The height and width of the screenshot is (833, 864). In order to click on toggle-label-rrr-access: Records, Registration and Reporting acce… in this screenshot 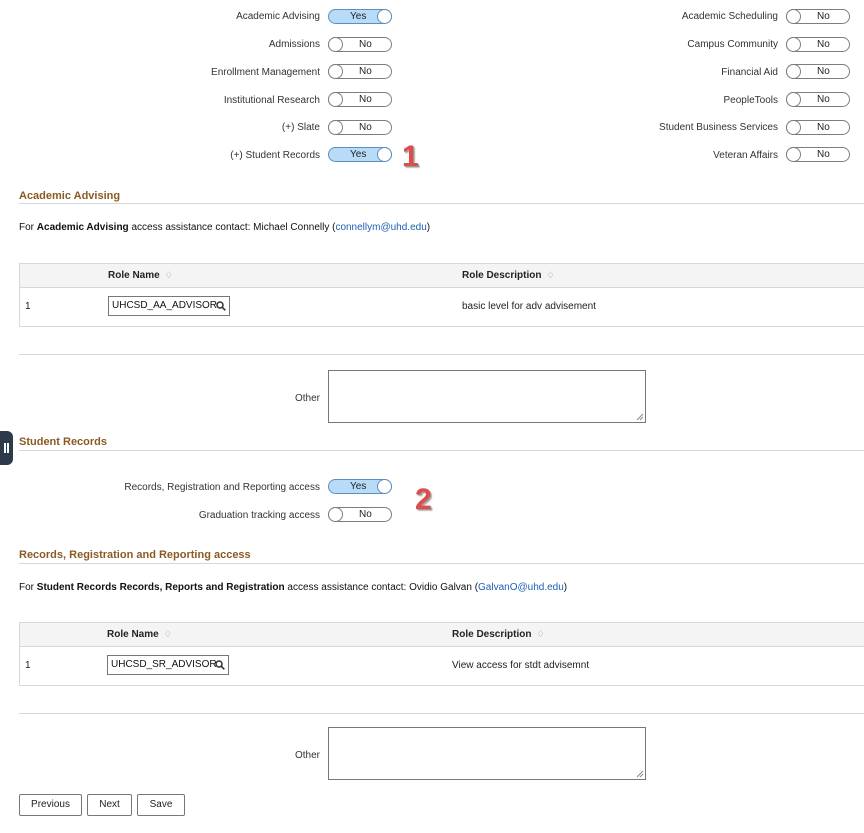, I will do `click(222, 487)`.